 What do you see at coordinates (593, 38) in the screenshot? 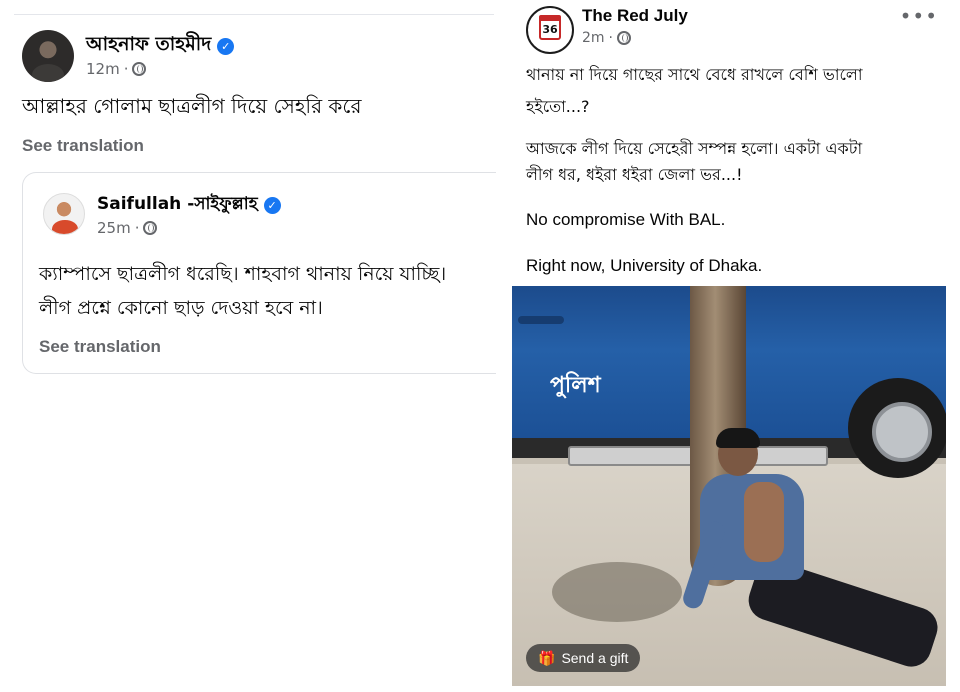
I see `post-time: 2m` at bounding box center [593, 38].